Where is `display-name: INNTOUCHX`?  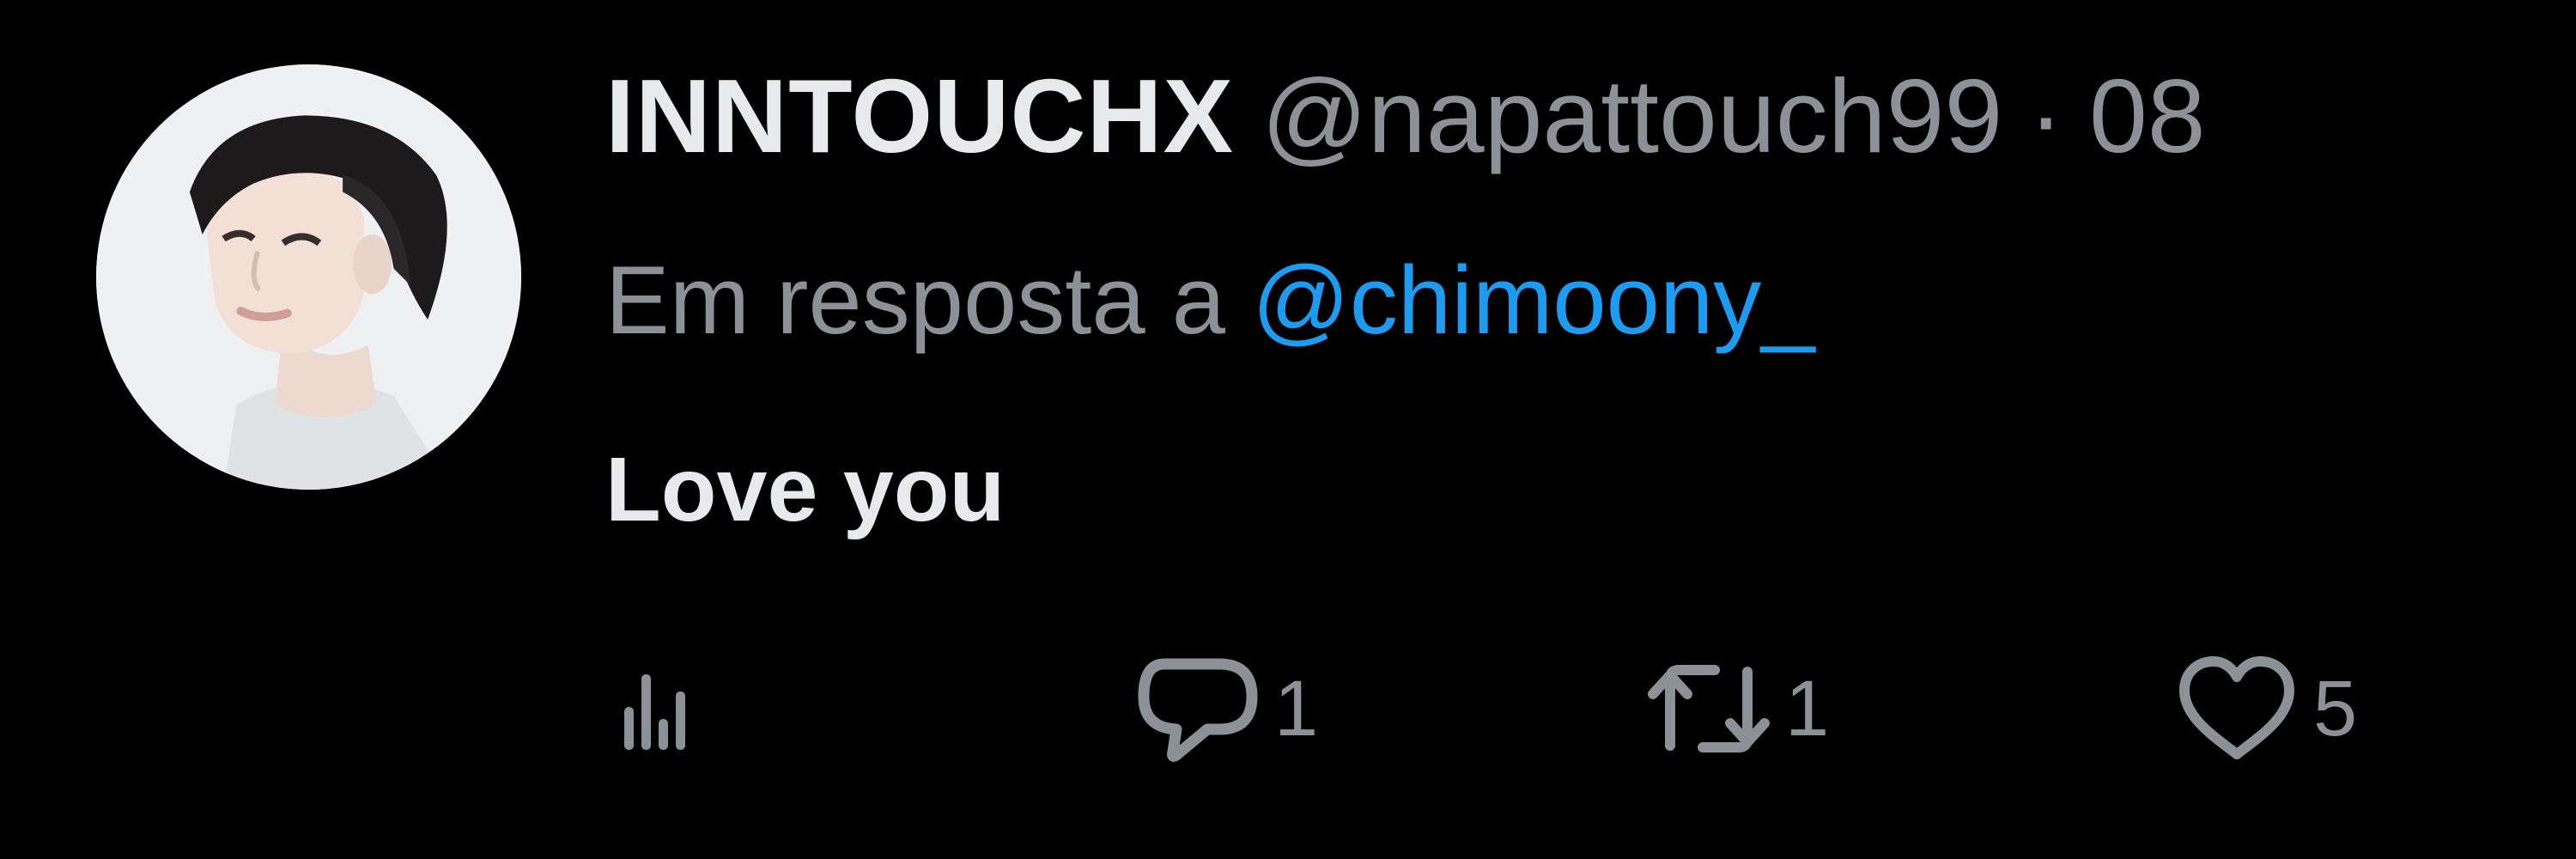 display-name: INNTOUCHX is located at coordinates (919, 116).